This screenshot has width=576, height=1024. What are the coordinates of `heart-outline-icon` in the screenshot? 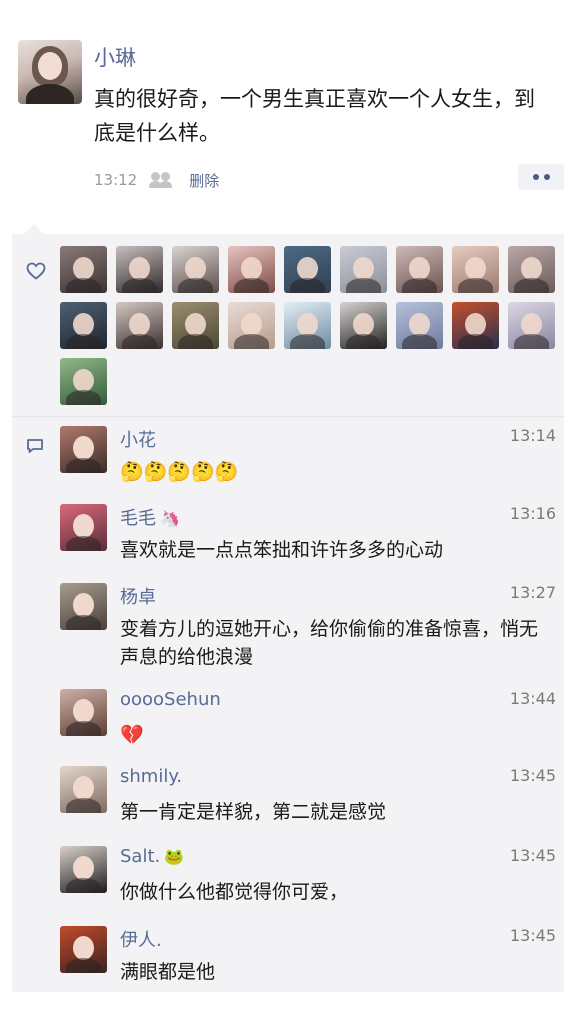 It's located at (36, 271).